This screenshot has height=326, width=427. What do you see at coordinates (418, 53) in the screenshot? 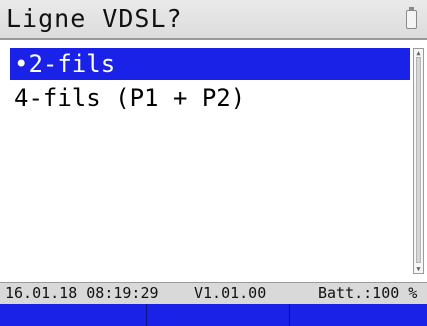
I see `scroll-up-arrow-icon: ▲` at bounding box center [418, 53].